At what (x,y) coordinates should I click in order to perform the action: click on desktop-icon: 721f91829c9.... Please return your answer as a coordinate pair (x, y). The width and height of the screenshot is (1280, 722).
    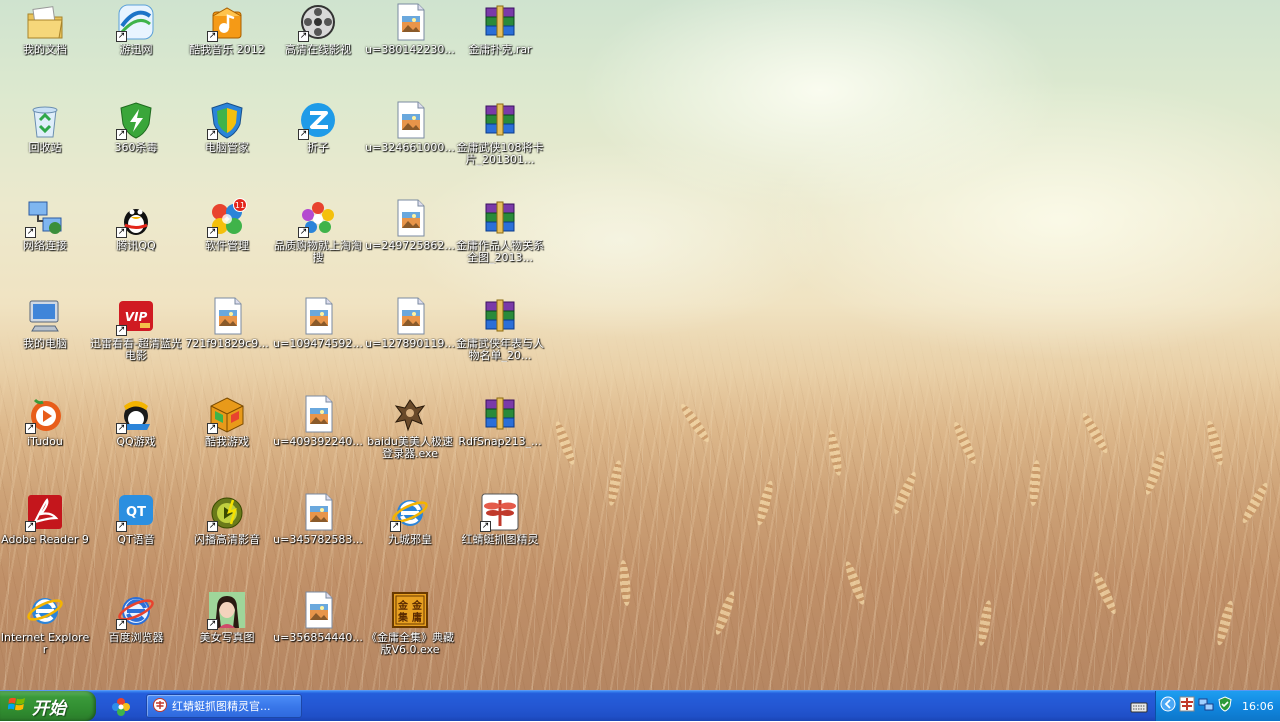
    Looking at the image, I should click on (227, 342).